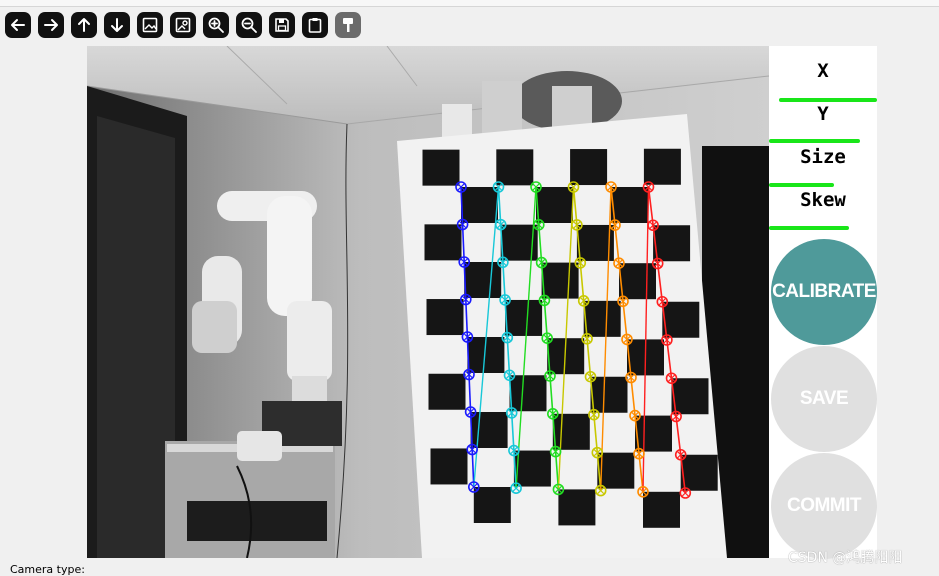  What do you see at coordinates (824, 399) in the screenshot?
I see `save-button: SAVE` at bounding box center [824, 399].